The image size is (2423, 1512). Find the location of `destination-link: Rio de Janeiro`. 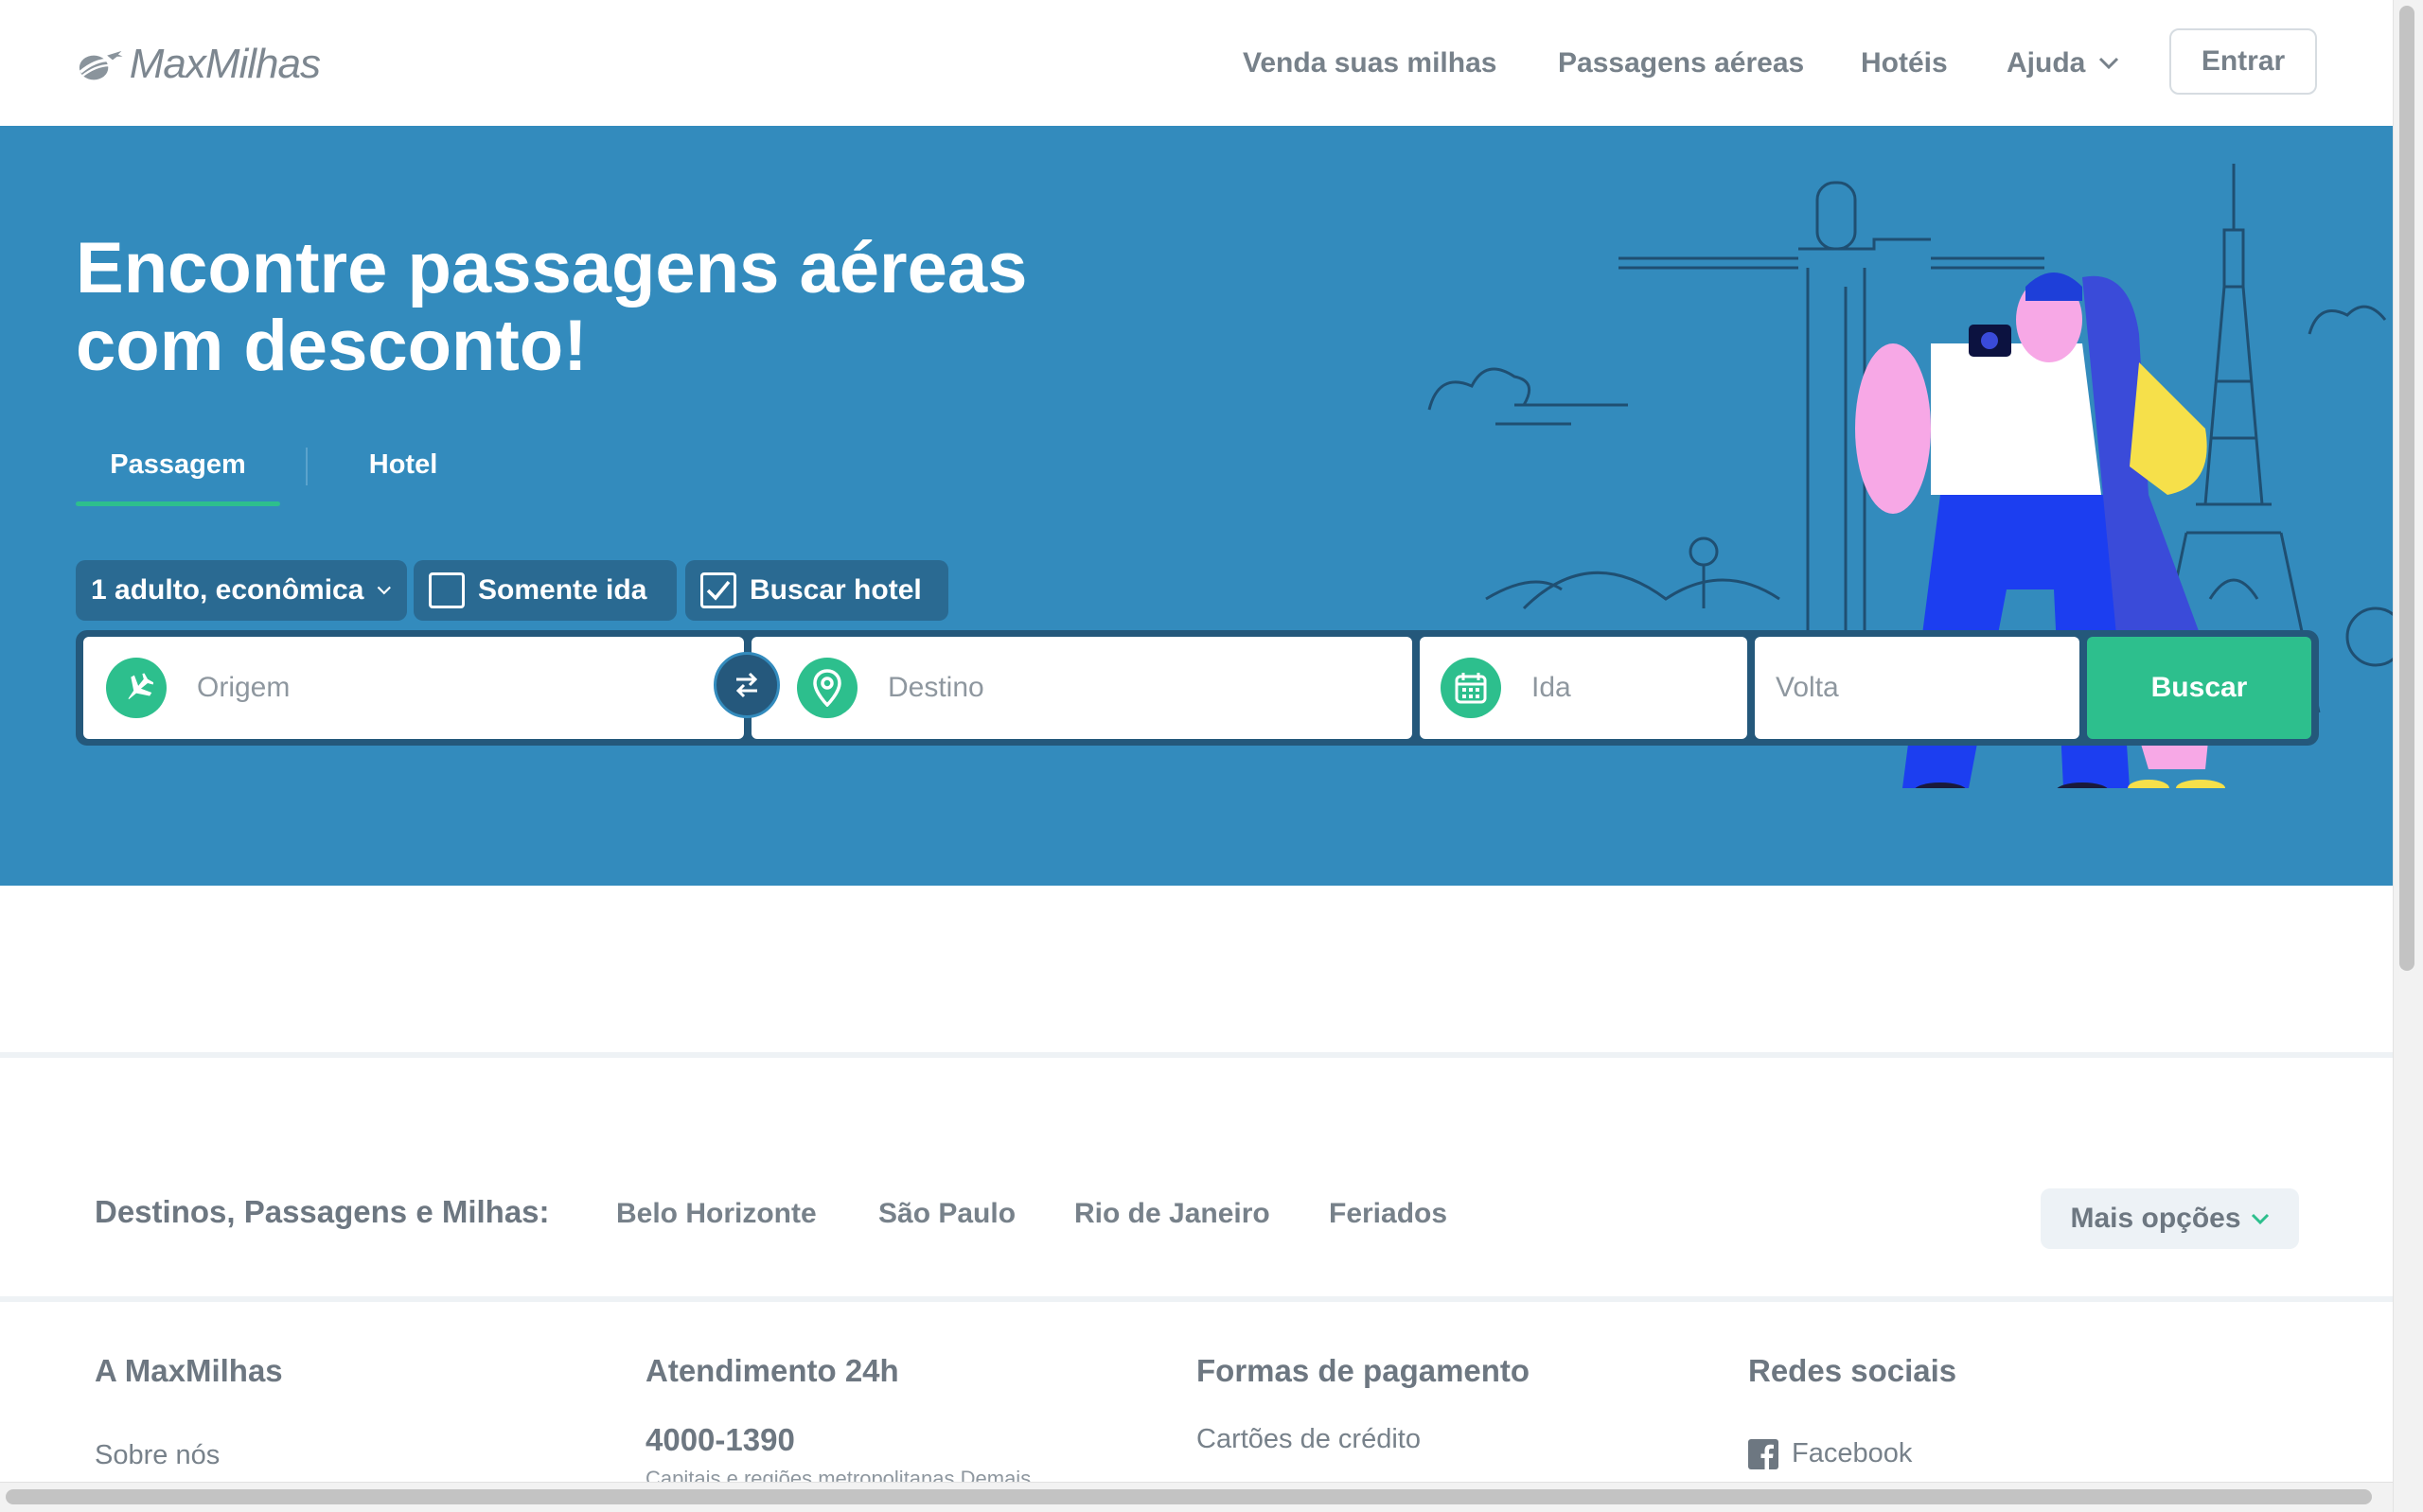

destination-link: Rio de Janeiro is located at coordinates (1172, 1214).